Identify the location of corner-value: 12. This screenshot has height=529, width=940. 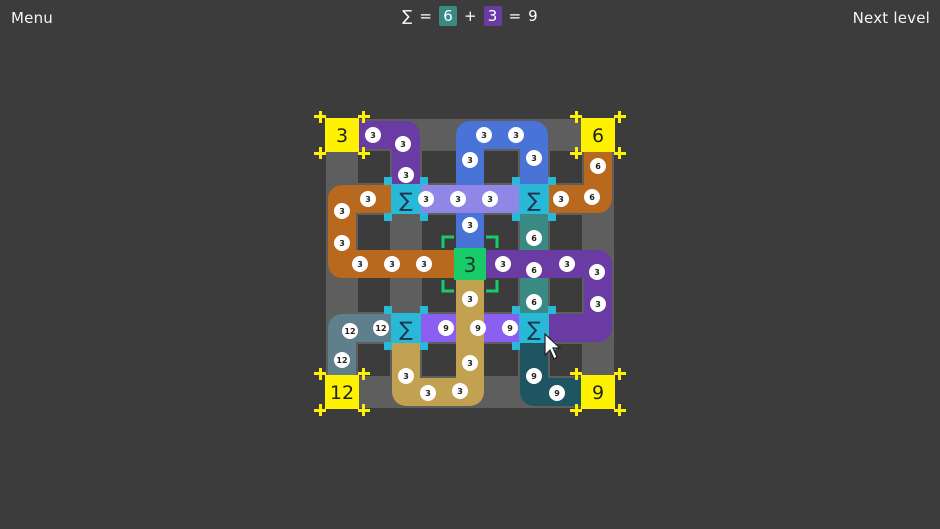
(342, 393).